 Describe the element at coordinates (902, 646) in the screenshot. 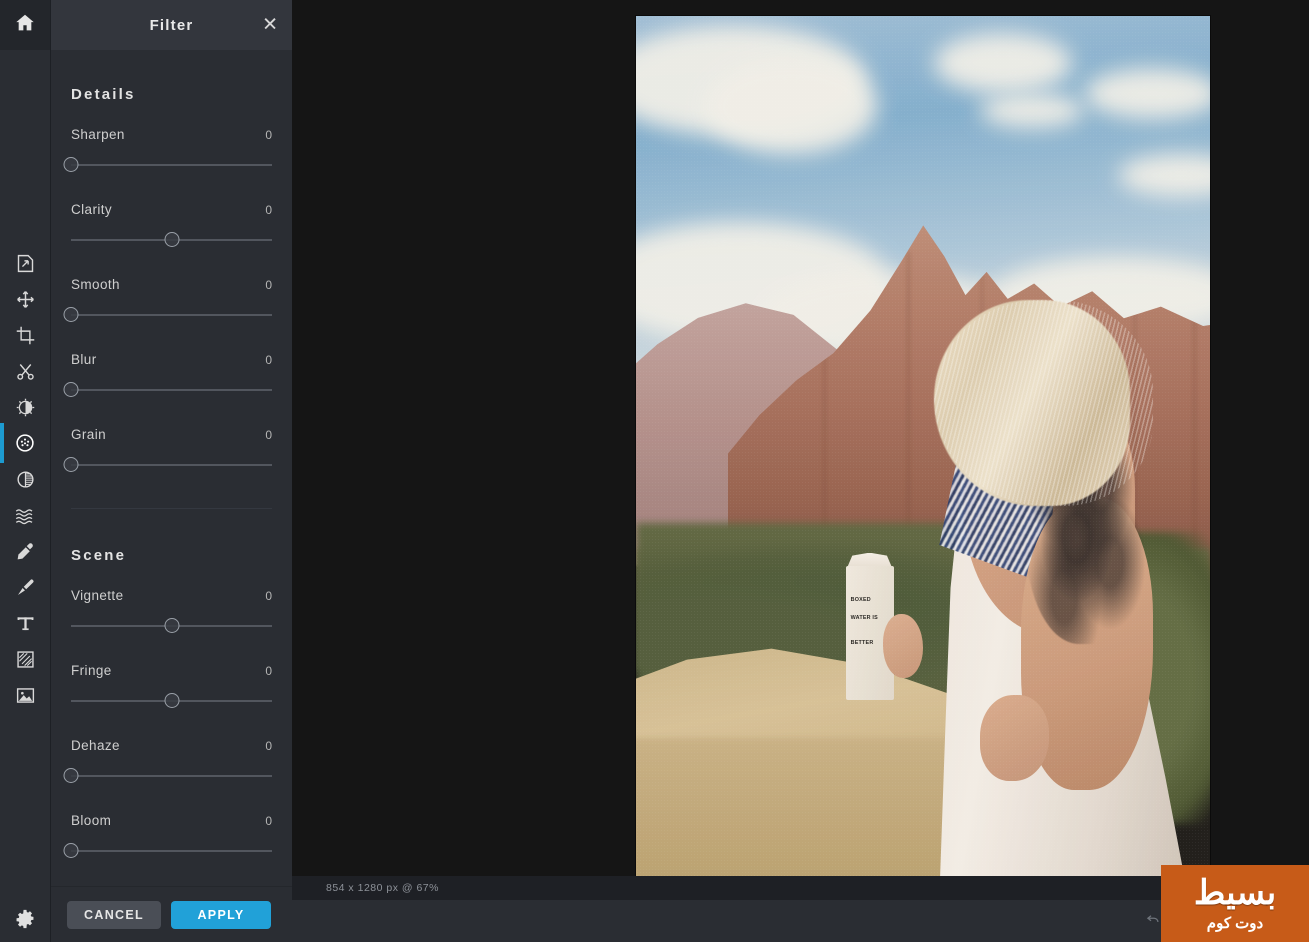

I see `photo-hand` at that location.